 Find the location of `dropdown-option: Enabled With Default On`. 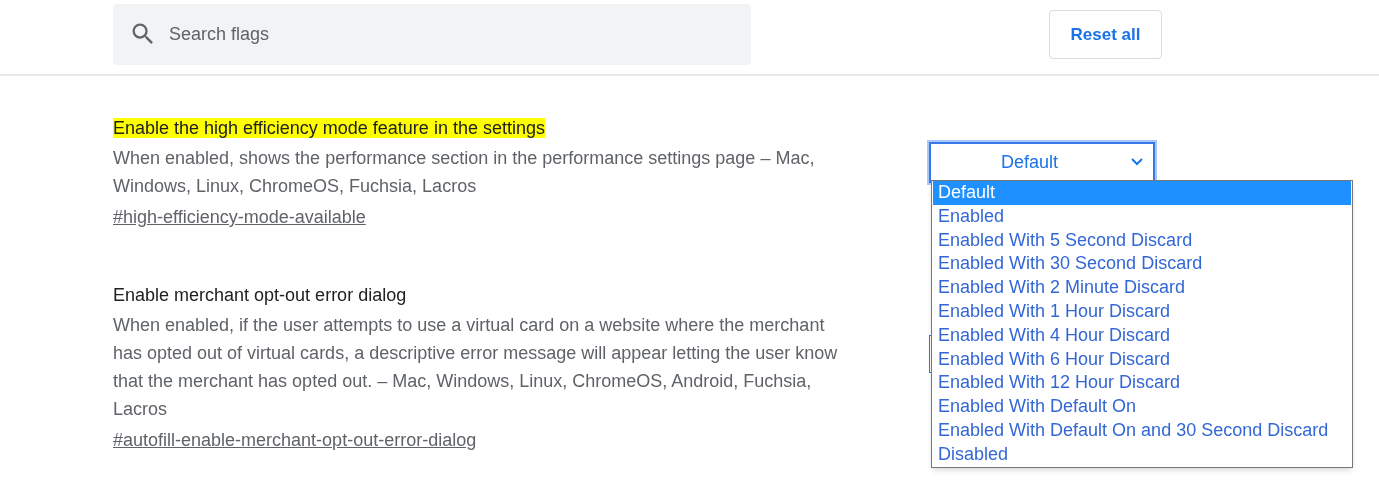

dropdown-option: Enabled With Default On is located at coordinates (1142, 407).